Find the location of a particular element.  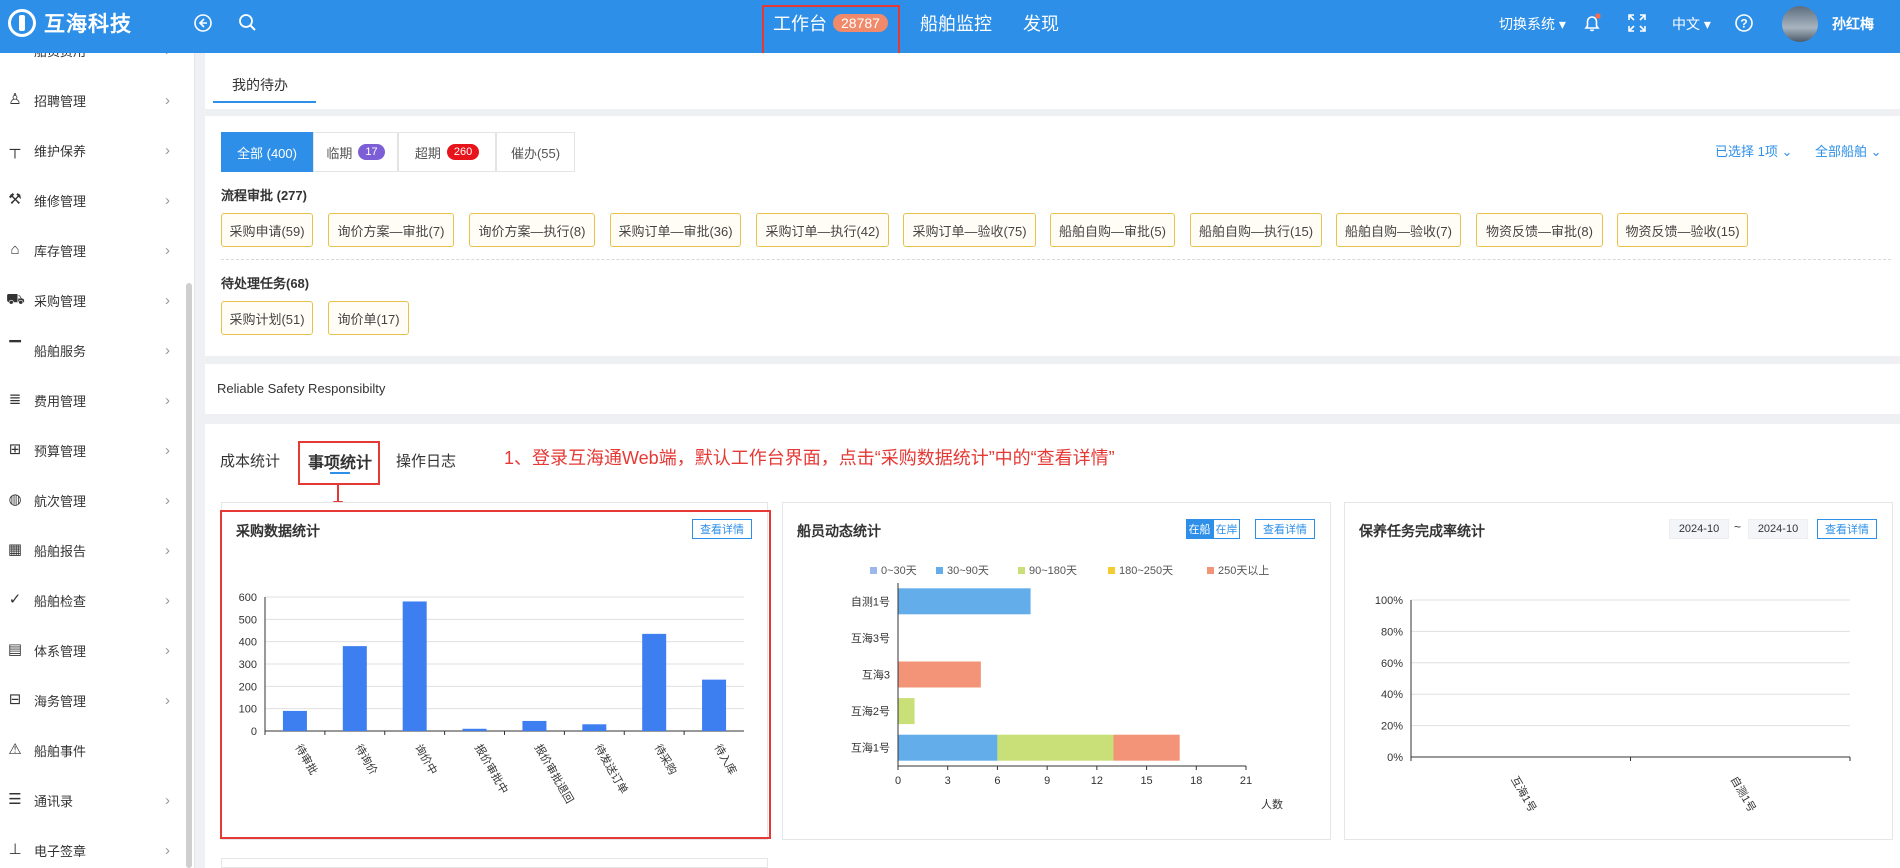

selected-count-dropdown: 已选择 1项 ⌄ is located at coordinates (1753, 150).